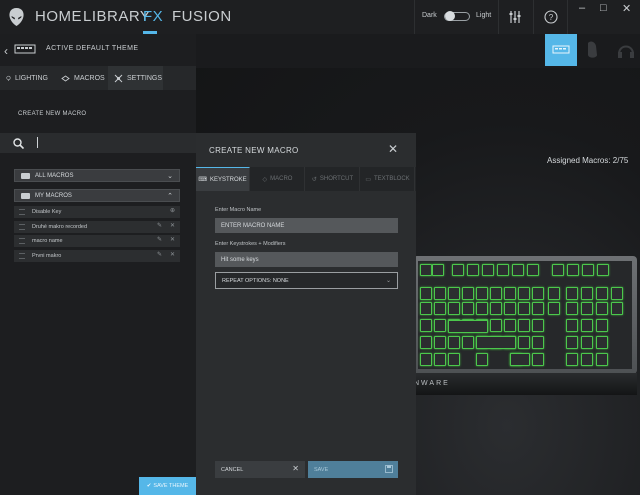 The image size is (640, 495). Describe the element at coordinates (253, 225) in the screenshot. I see `macro-name-placeholder: ENTER MACRO NAME` at that location.